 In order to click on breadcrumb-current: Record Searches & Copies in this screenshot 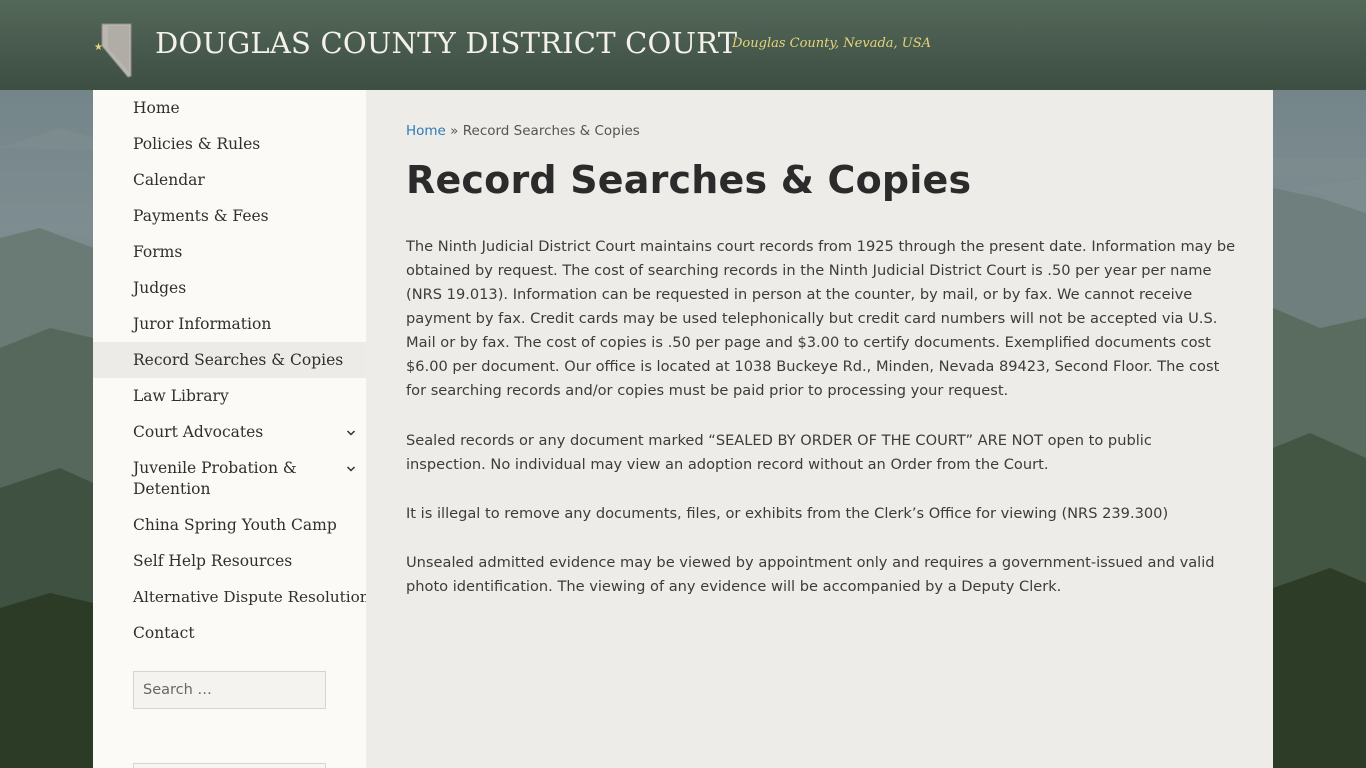, I will do `click(551, 131)`.